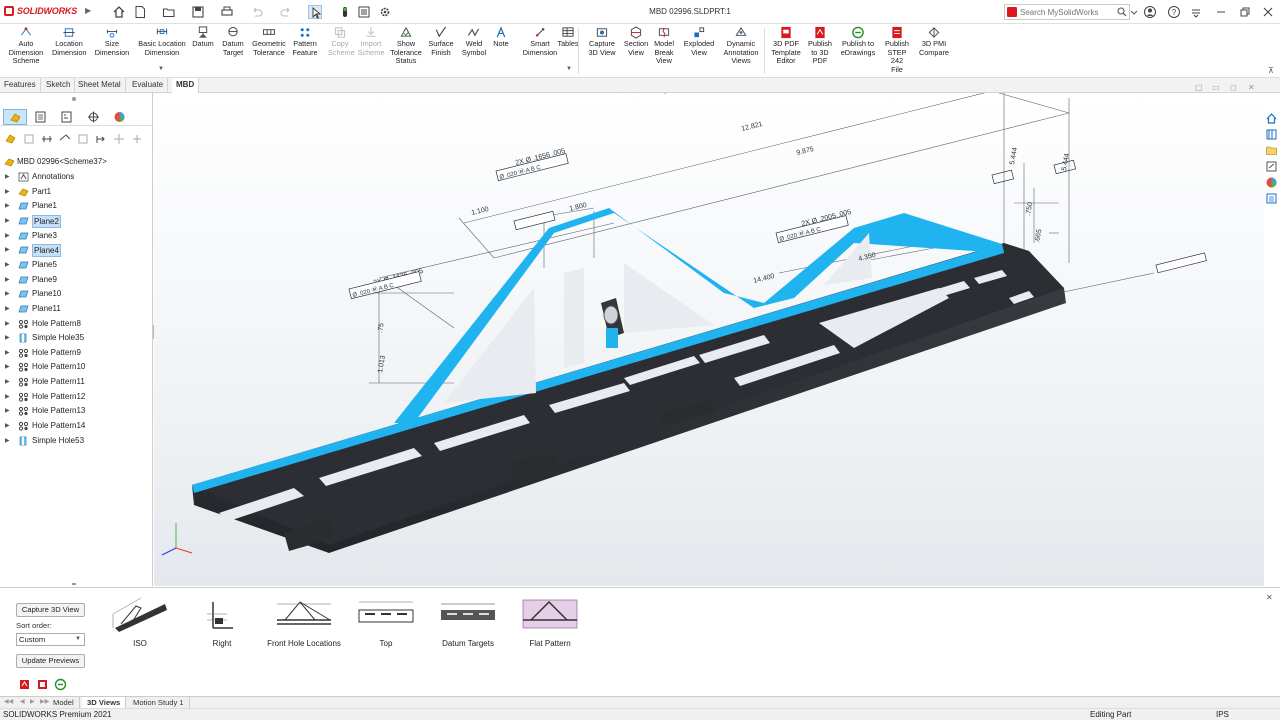  What do you see at coordinates (22, 702) in the screenshot?
I see `prev-tab-arrow-icon: ◀` at bounding box center [22, 702].